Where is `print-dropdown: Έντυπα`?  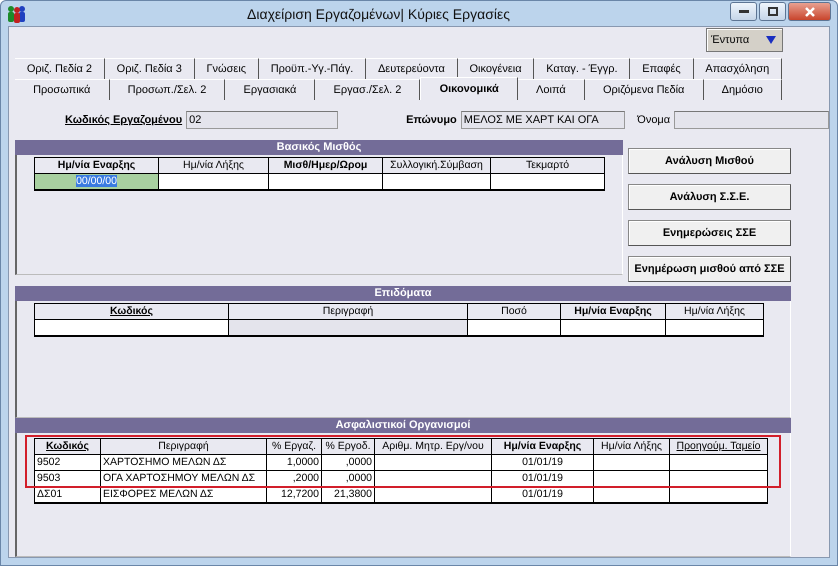
print-dropdown: Έντυπα is located at coordinates (744, 40).